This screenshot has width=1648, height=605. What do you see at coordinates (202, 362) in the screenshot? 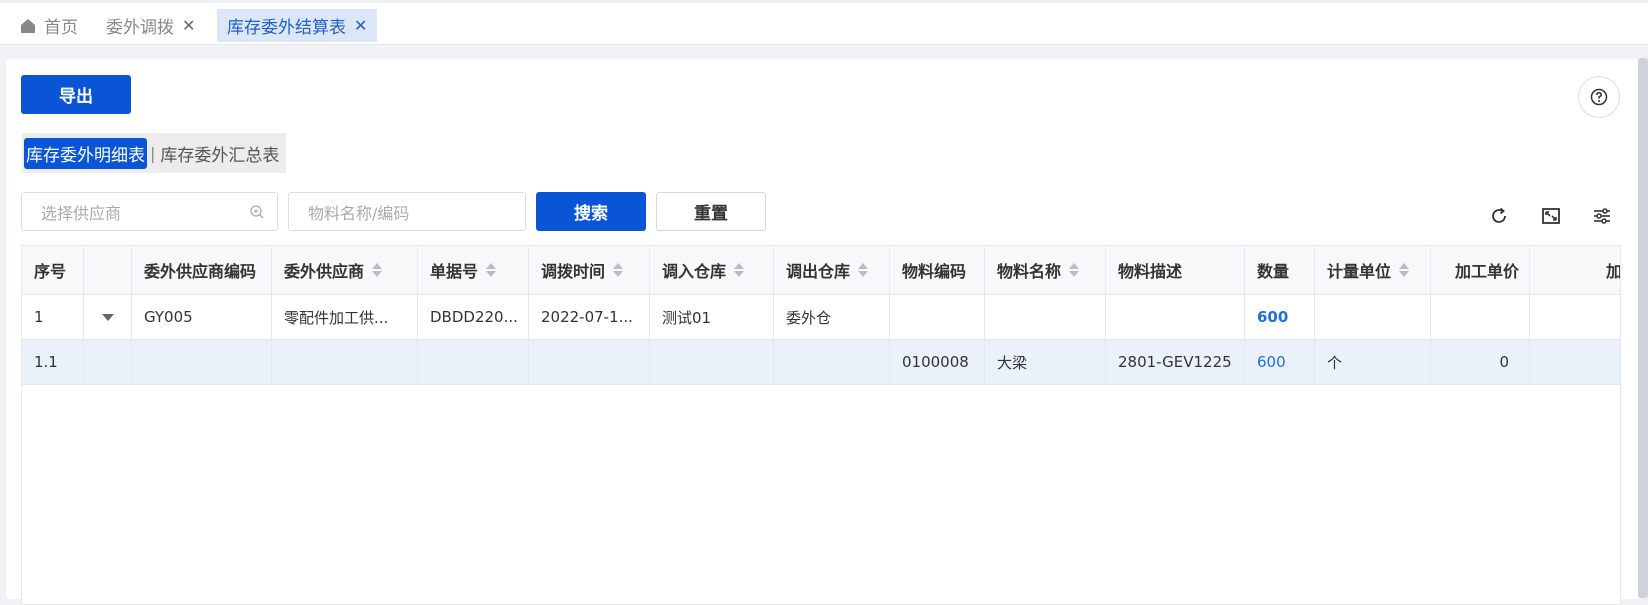
I see `cell-supplier-code` at bounding box center [202, 362].